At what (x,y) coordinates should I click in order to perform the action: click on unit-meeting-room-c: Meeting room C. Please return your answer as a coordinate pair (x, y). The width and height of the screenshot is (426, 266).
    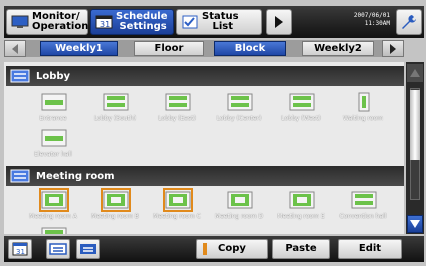
    Looking at the image, I should click on (177, 206).